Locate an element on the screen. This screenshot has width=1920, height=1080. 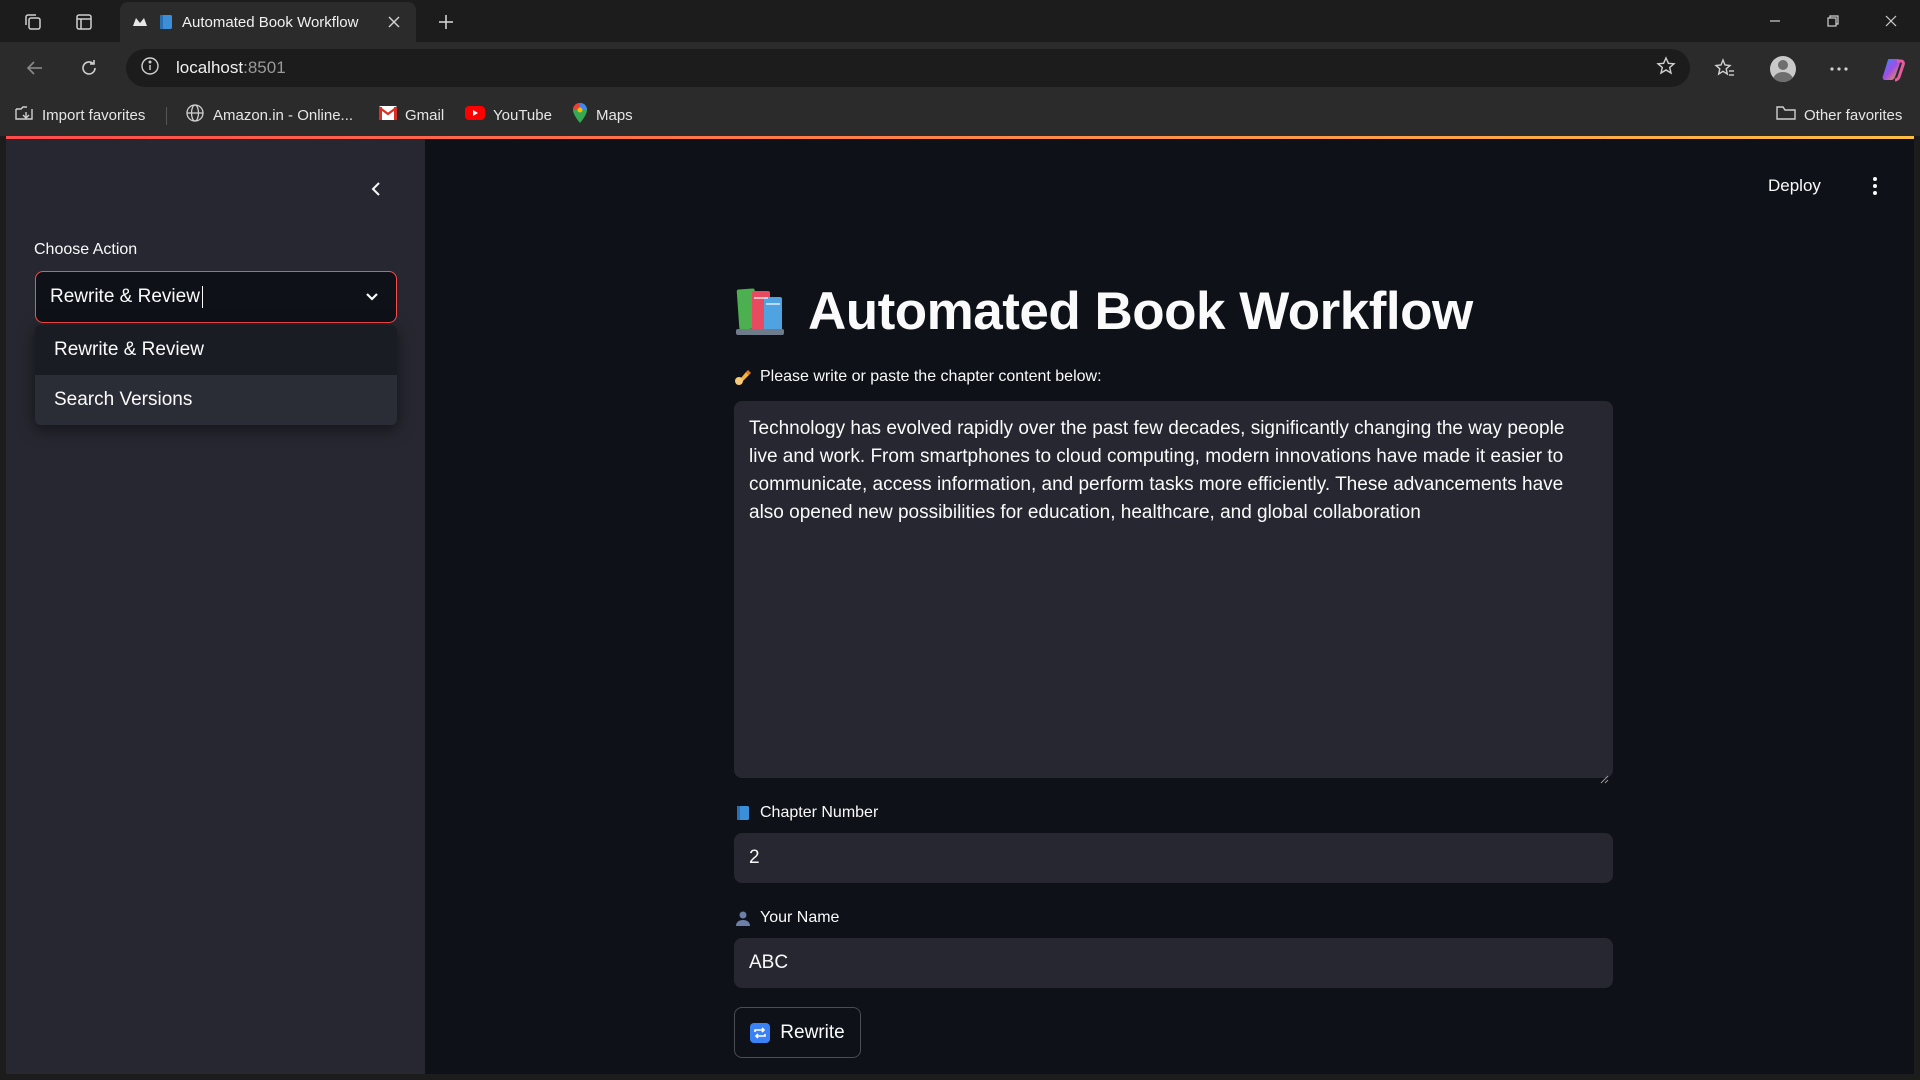
bookmark-youtube: YouTube is located at coordinates (508, 115).